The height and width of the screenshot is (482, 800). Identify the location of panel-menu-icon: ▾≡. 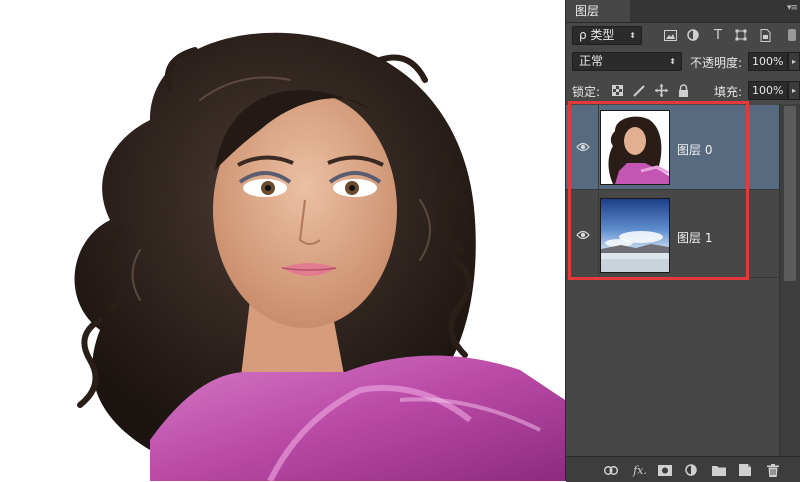
(792, 8).